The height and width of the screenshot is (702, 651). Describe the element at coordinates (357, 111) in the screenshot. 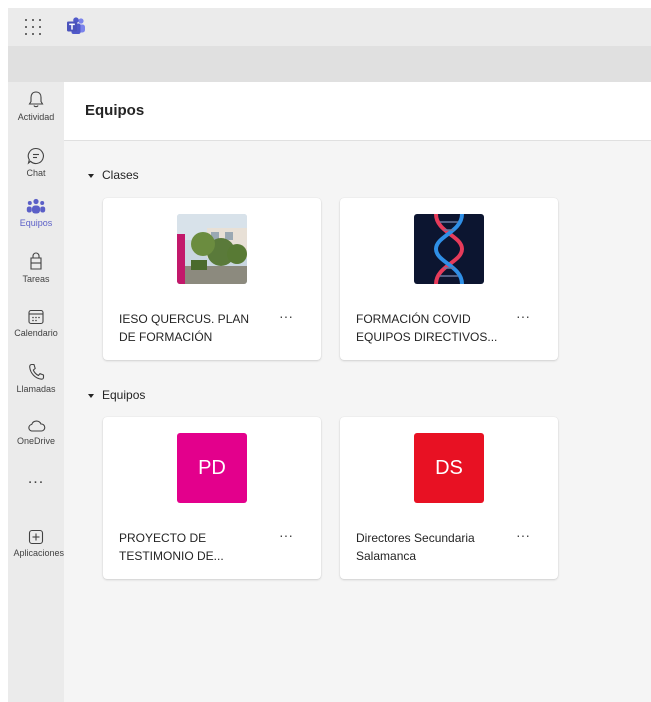

I see `page-header: Equipos` at that location.